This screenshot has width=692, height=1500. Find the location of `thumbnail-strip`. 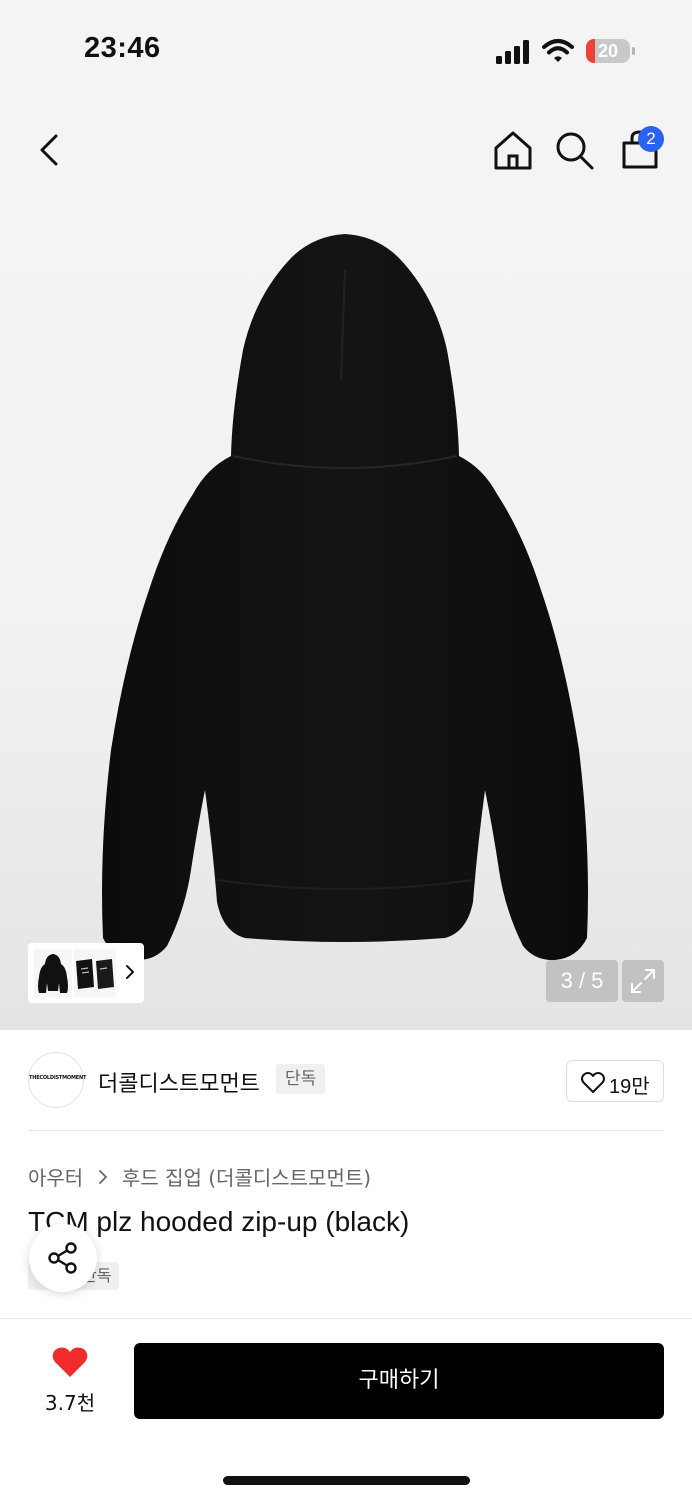

thumbnail-strip is located at coordinates (86, 973).